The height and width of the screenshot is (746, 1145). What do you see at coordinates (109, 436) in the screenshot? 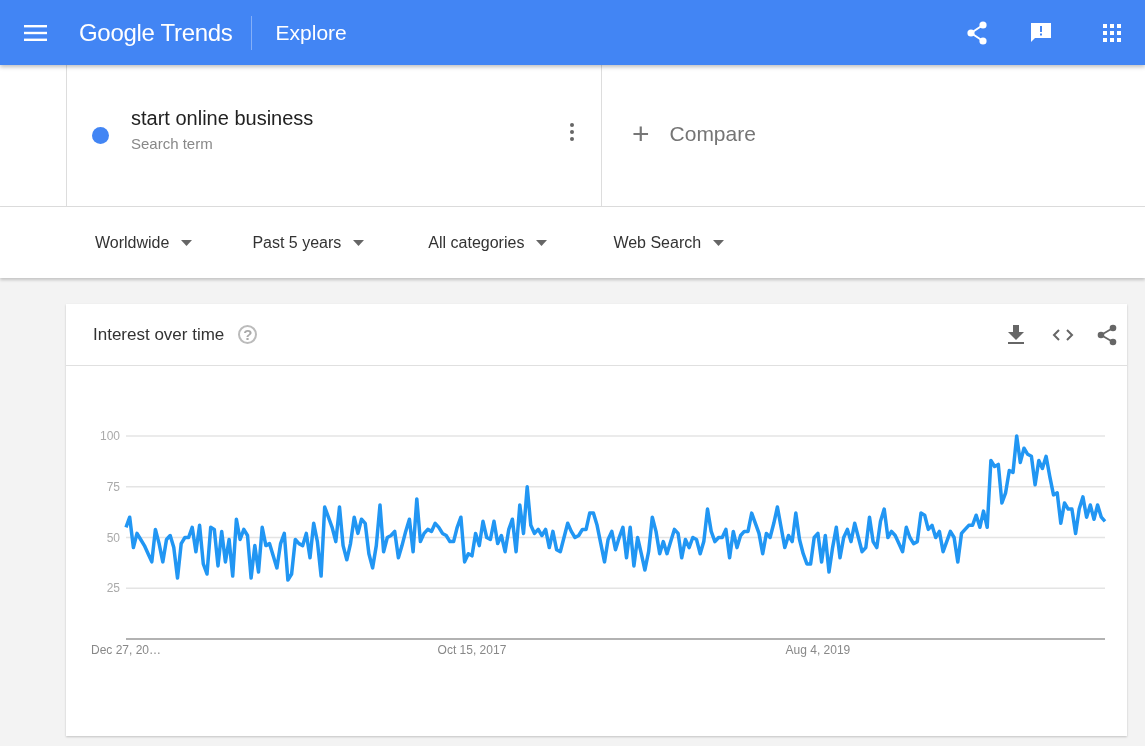
I see `y-axis-label: 100` at bounding box center [109, 436].